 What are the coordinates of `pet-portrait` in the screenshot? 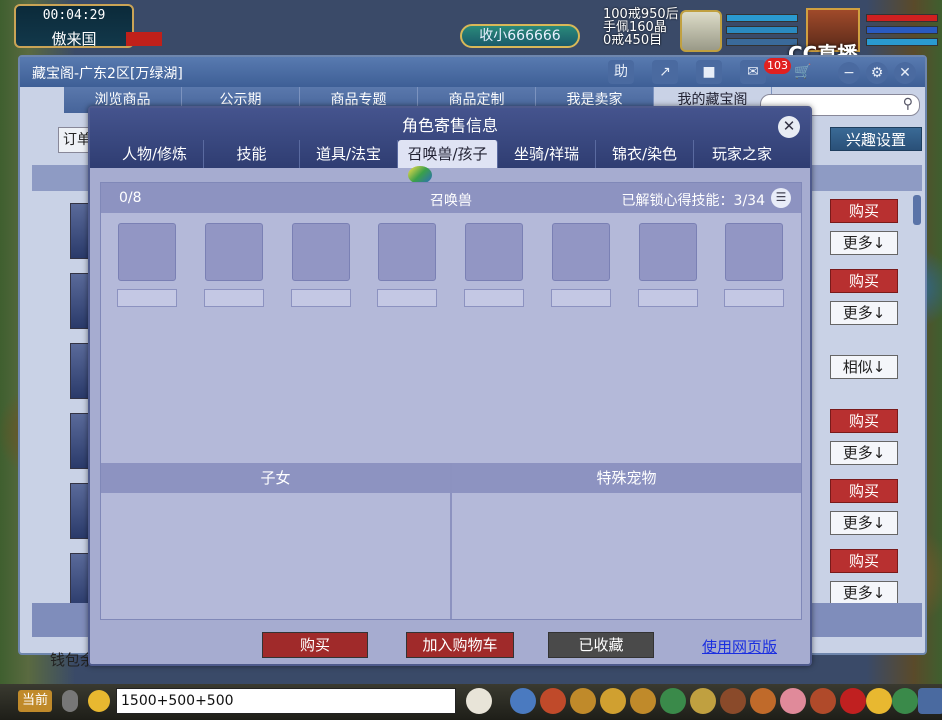 It's located at (701, 31).